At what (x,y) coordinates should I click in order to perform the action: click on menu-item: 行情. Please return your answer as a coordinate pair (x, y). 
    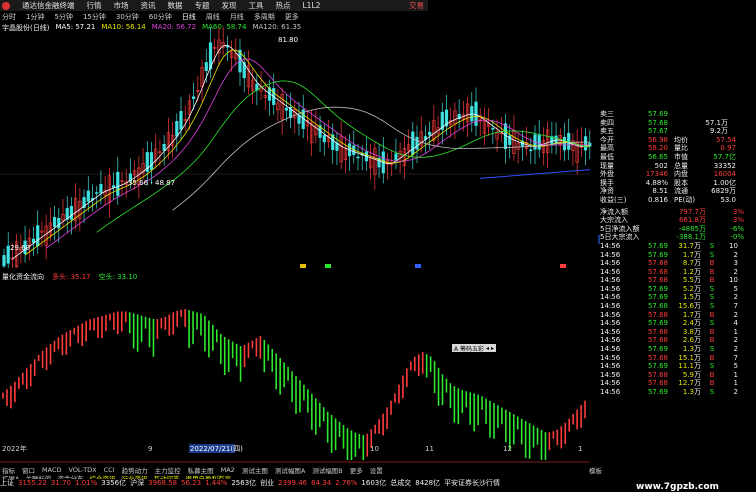
    Looking at the image, I should click on (94, 5).